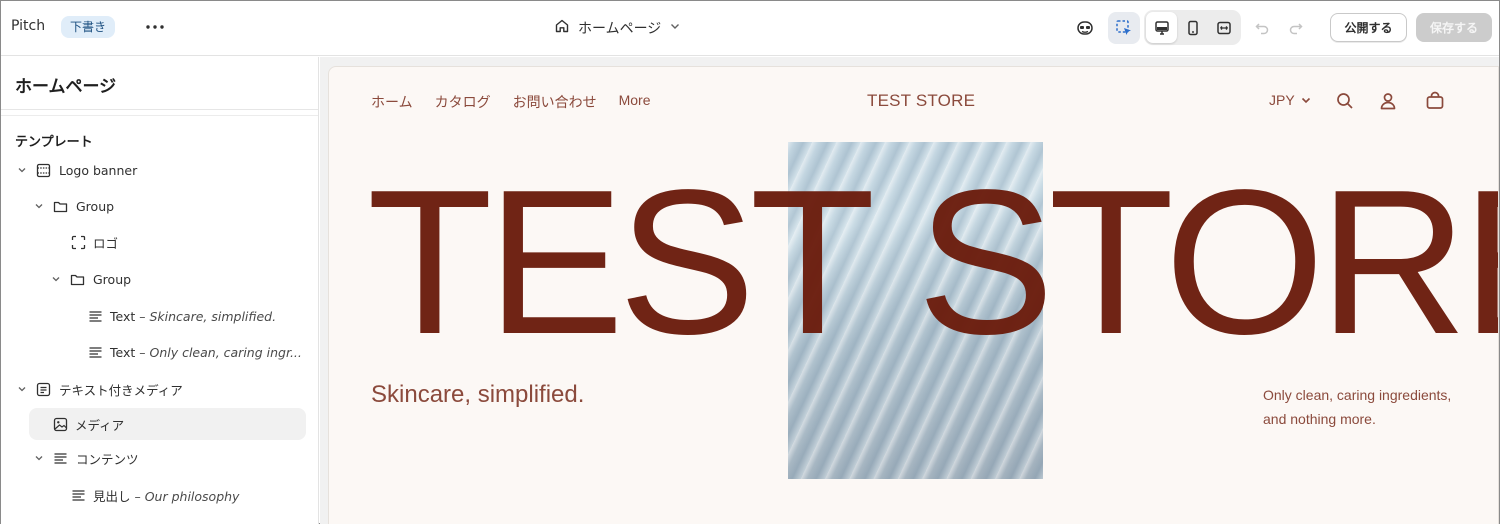 The image size is (1500, 524). I want to click on section-heading: テンプレート, so click(54, 142).